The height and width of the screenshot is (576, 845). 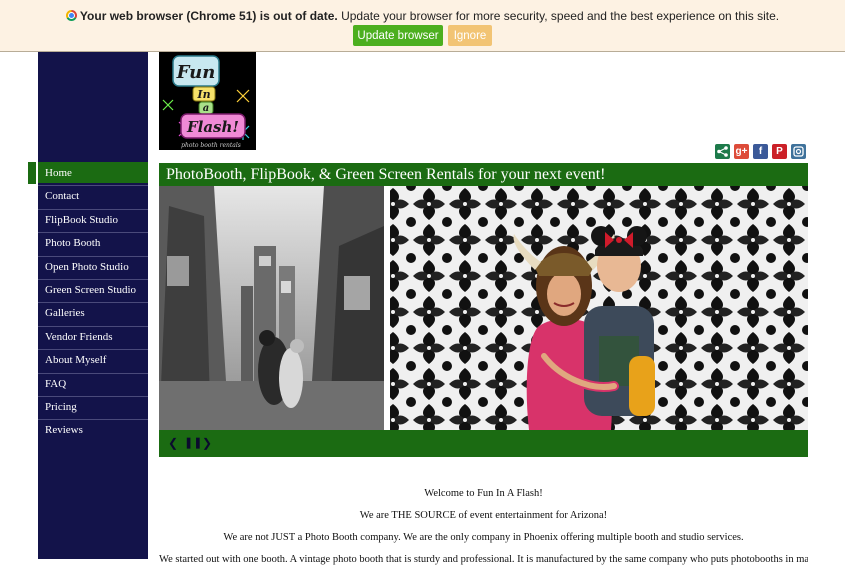 What do you see at coordinates (93, 383) in the screenshot?
I see `nav-item-faq: FAQ` at bounding box center [93, 383].